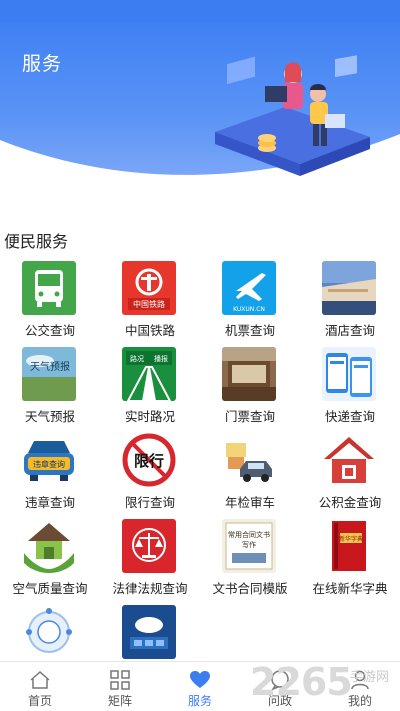  I want to click on tab-matrix: 矩阵, so click(120, 686).